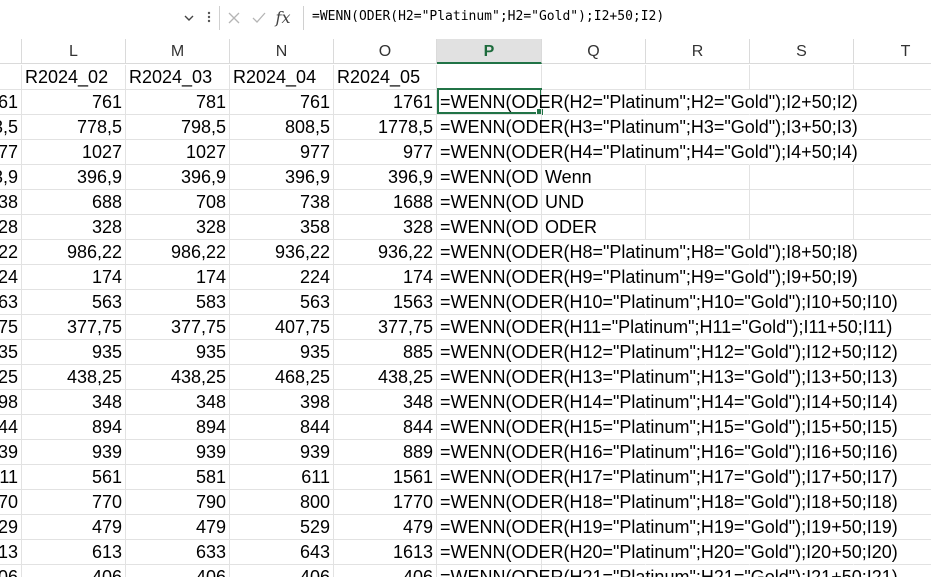  I want to click on cell-l: 939, so click(74, 452).